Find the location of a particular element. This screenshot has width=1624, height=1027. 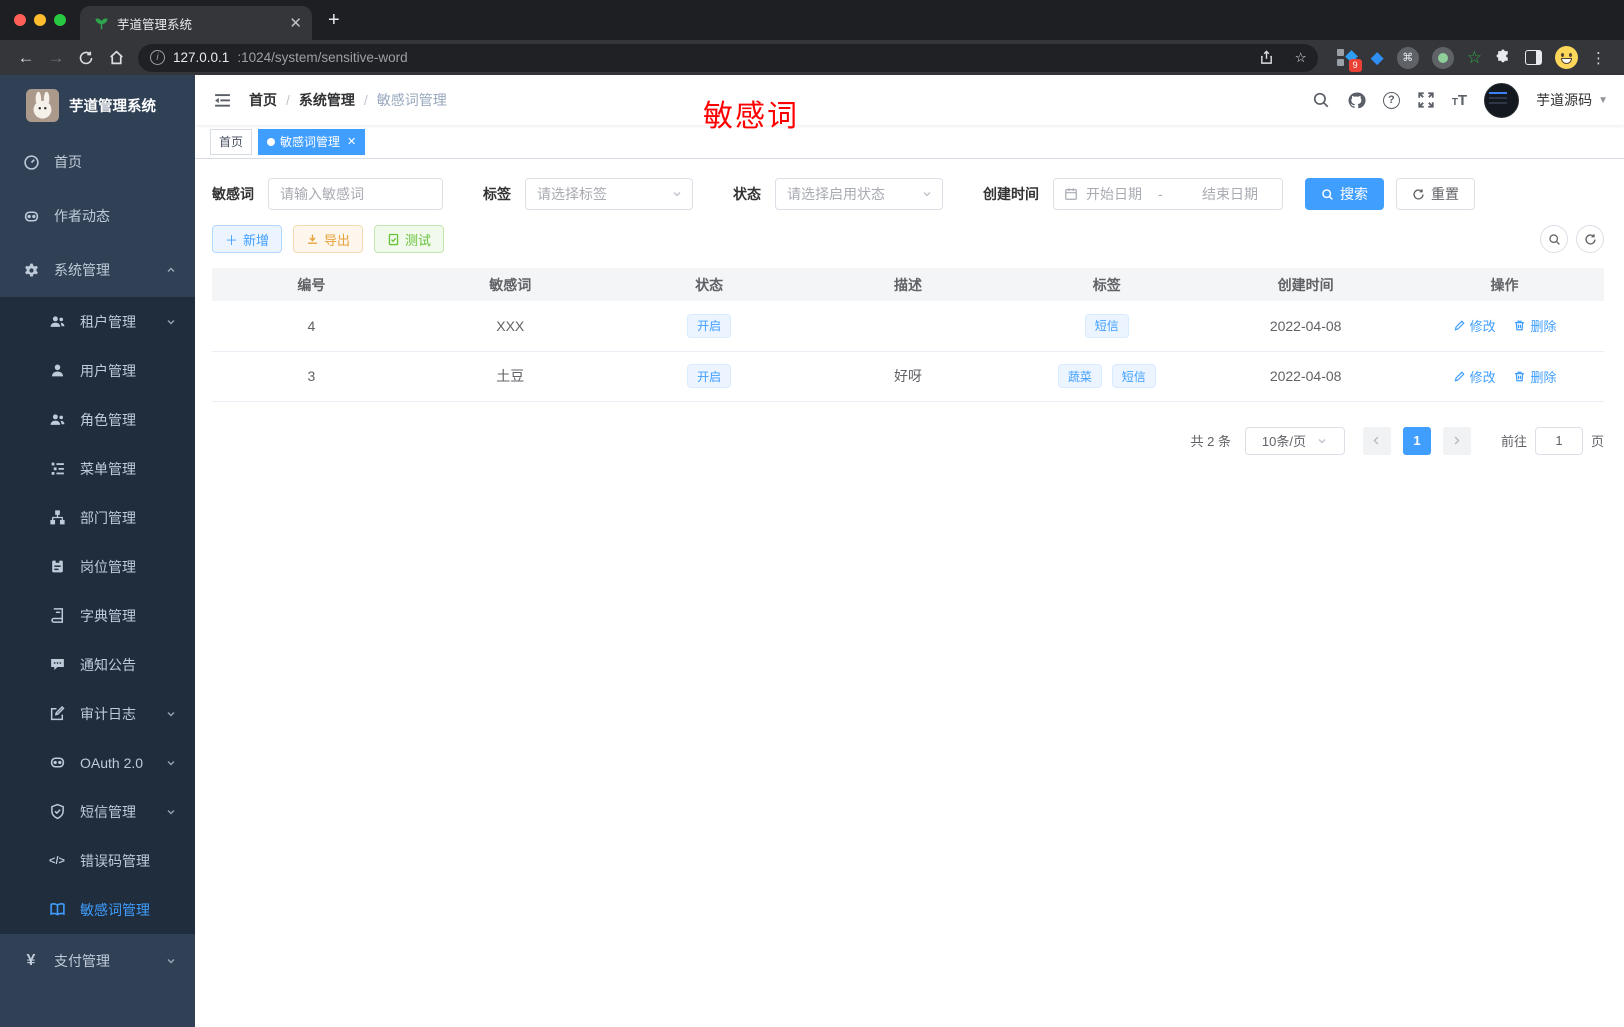

refresh-icon is located at coordinates (1590, 239).